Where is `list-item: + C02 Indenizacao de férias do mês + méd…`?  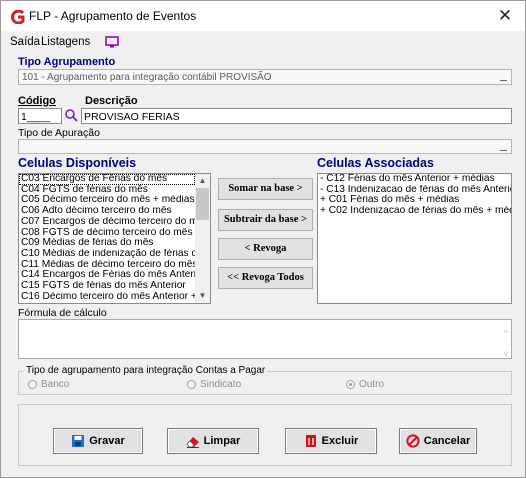 list-item: + C02 Indenizacao de férias do mês + méd… is located at coordinates (414, 211).